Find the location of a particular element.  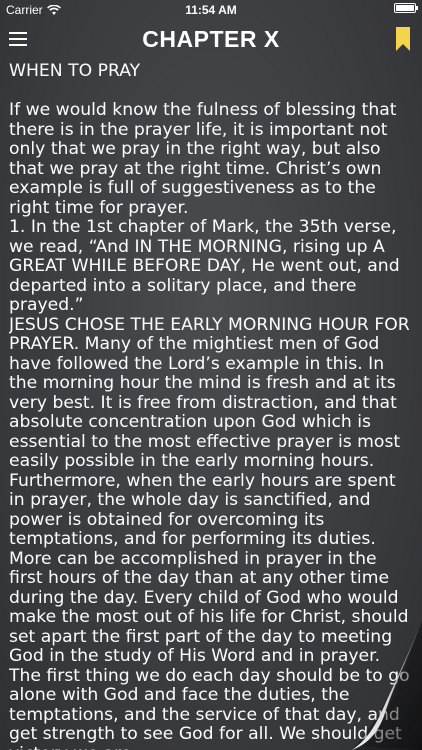

bookmark-button is located at coordinates (403, 39).